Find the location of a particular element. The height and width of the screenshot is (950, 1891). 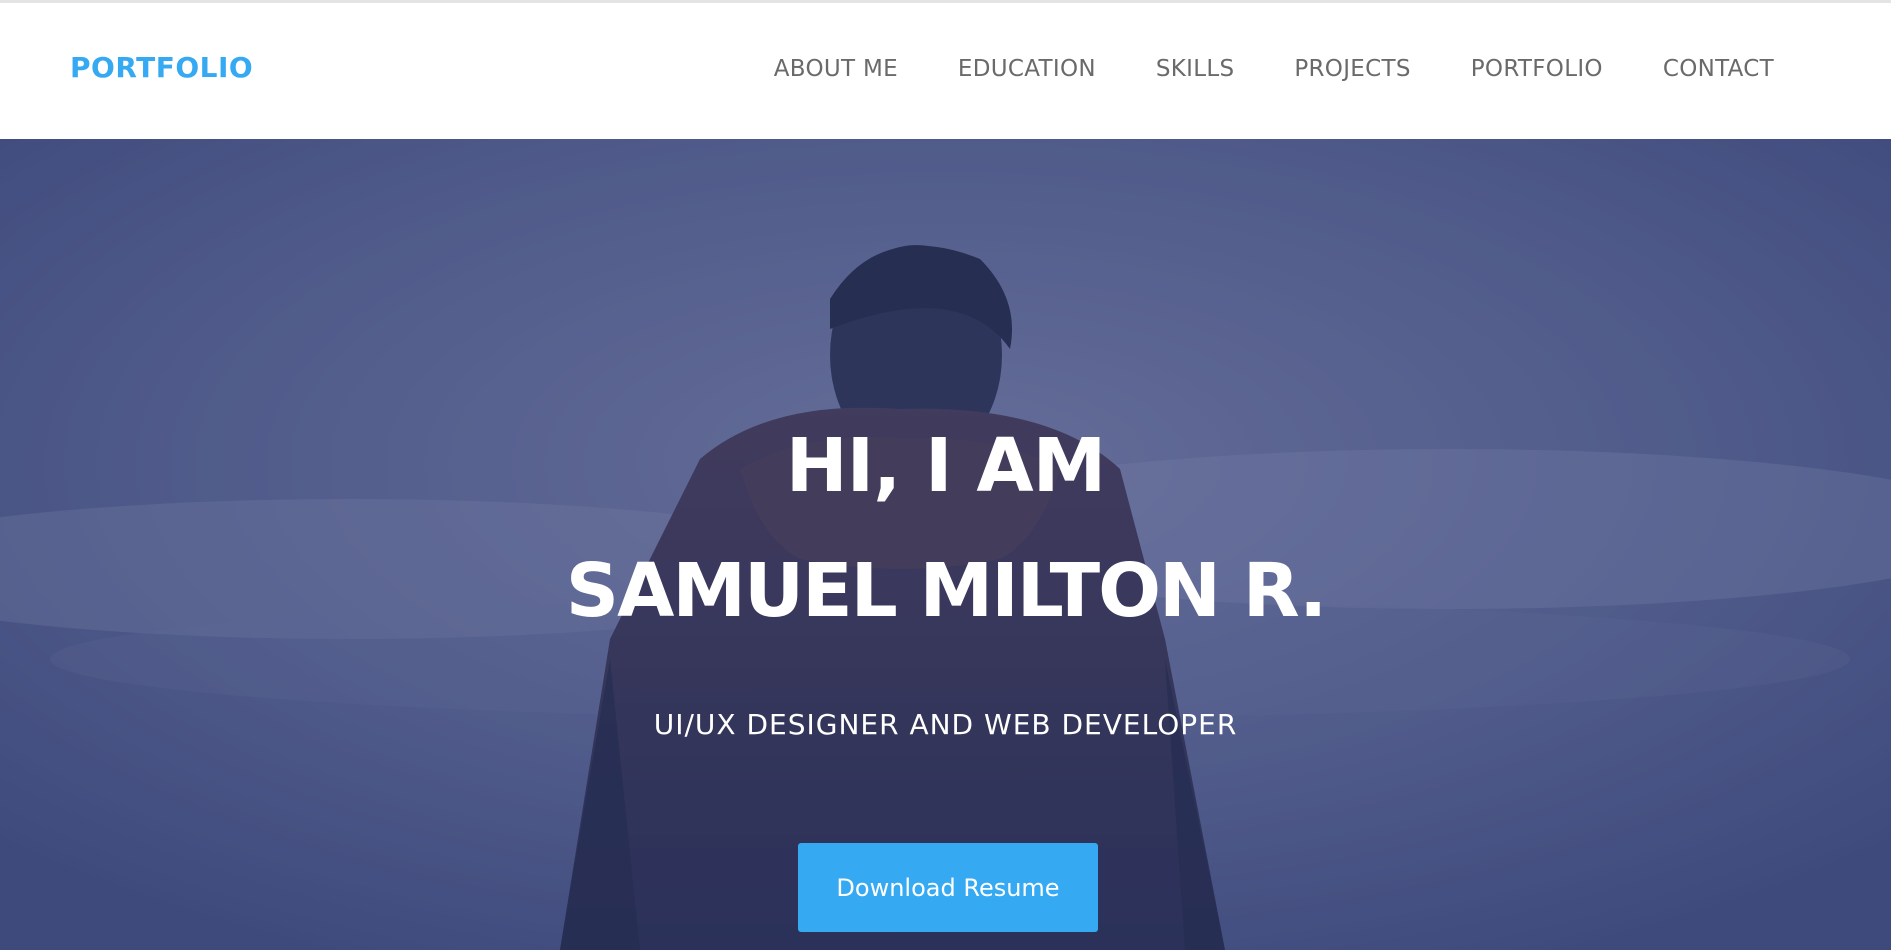

nav-link-projects: PROJECTS is located at coordinates (1352, 69).